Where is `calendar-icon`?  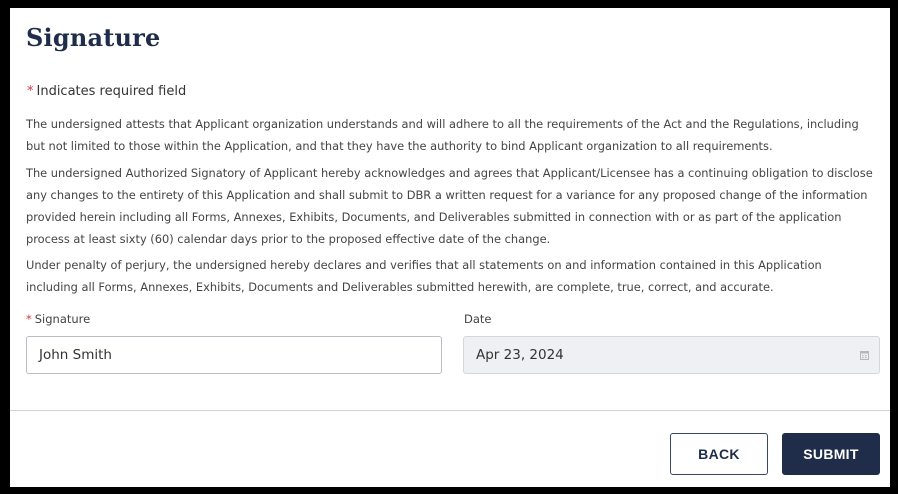 calendar-icon is located at coordinates (864, 355).